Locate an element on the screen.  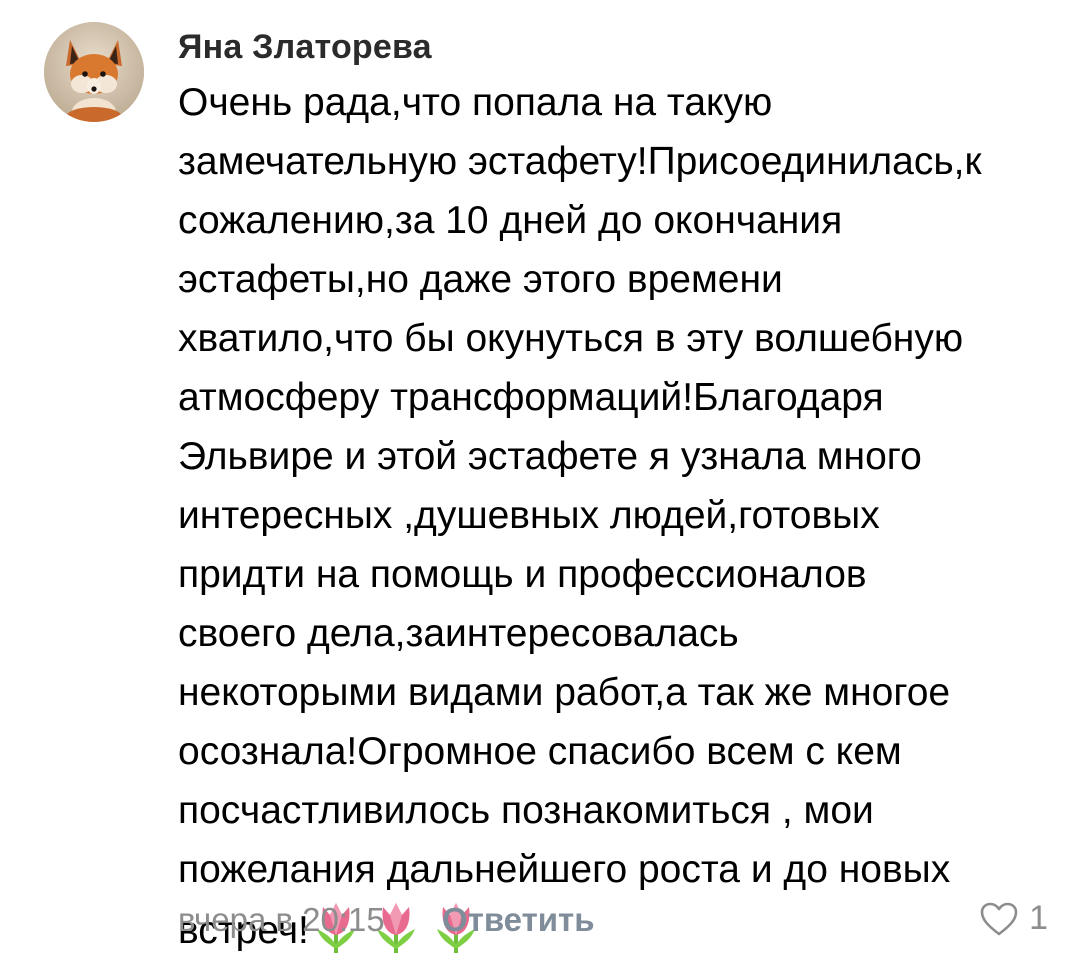
comment-line: осознала!Огромное спасибо всем с кем is located at coordinates (540, 751).